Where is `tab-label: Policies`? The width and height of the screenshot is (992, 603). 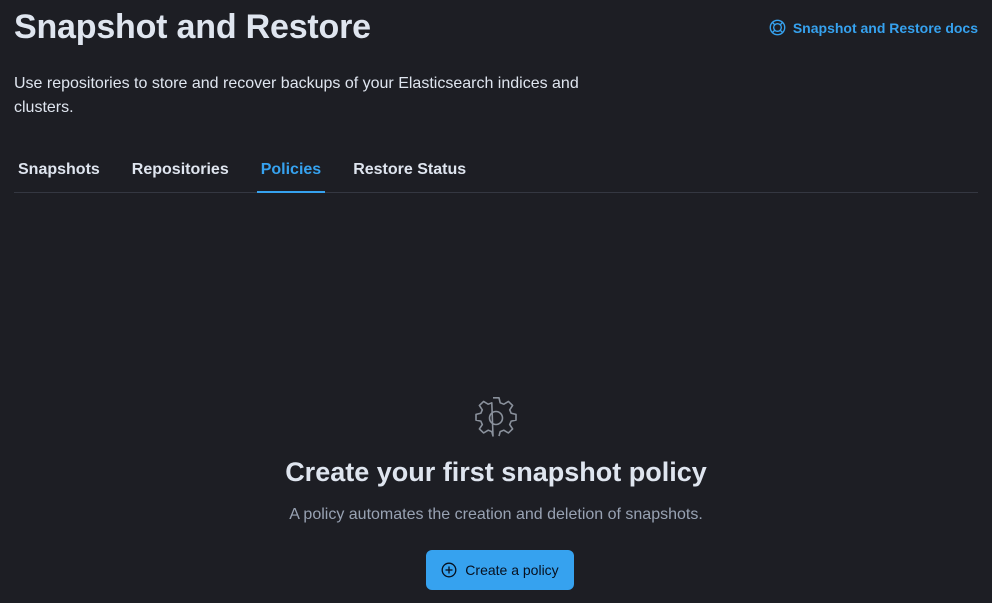 tab-label: Policies is located at coordinates (291, 169).